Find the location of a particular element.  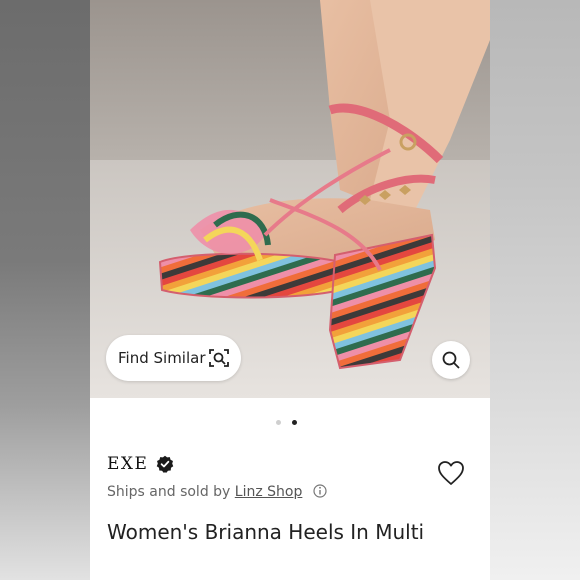

image-search-icon is located at coordinates (219, 358).